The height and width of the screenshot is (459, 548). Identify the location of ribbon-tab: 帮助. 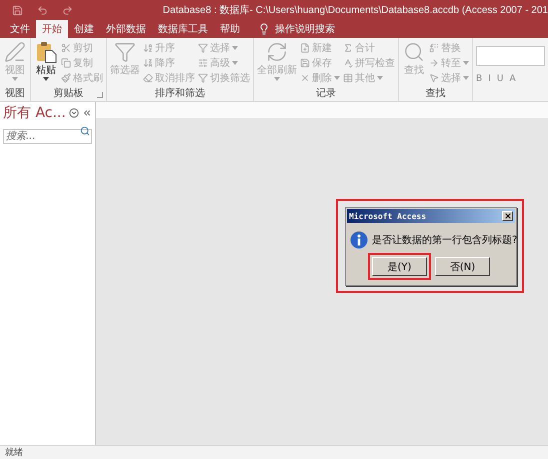
(230, 29).